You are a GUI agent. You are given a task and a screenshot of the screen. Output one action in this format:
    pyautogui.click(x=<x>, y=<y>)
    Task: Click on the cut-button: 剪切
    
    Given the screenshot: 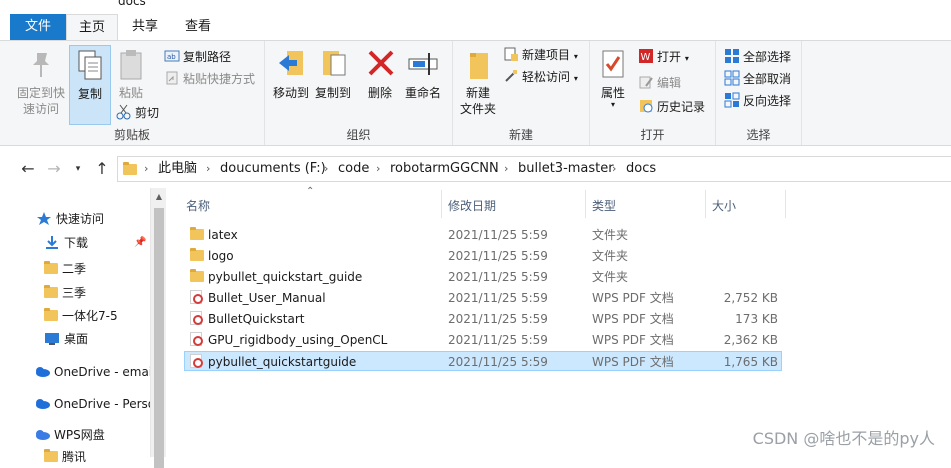 What is the action you would take?
    pyautogui.click(x=137, y=113)
    